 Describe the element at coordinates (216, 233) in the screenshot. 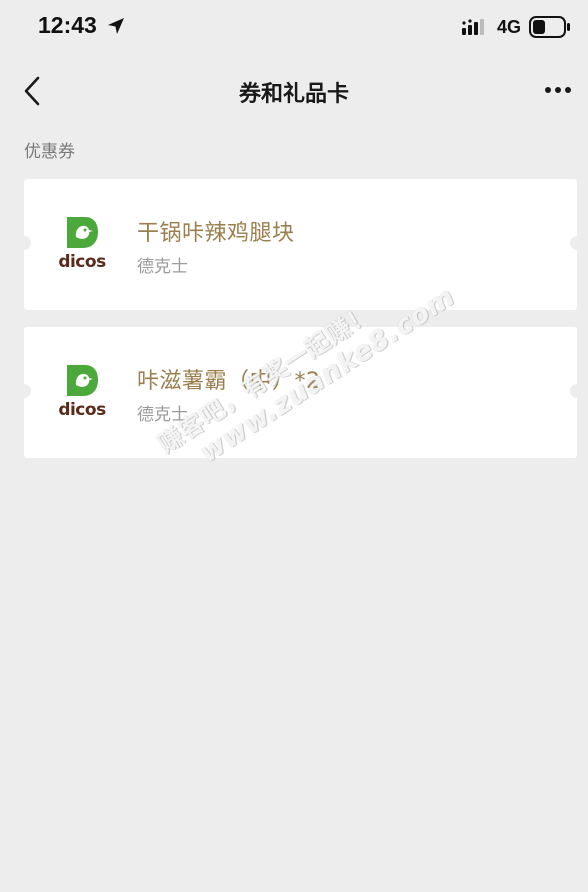

I see `coupon-title: 干锅咔辣鸡腿块` at that location.